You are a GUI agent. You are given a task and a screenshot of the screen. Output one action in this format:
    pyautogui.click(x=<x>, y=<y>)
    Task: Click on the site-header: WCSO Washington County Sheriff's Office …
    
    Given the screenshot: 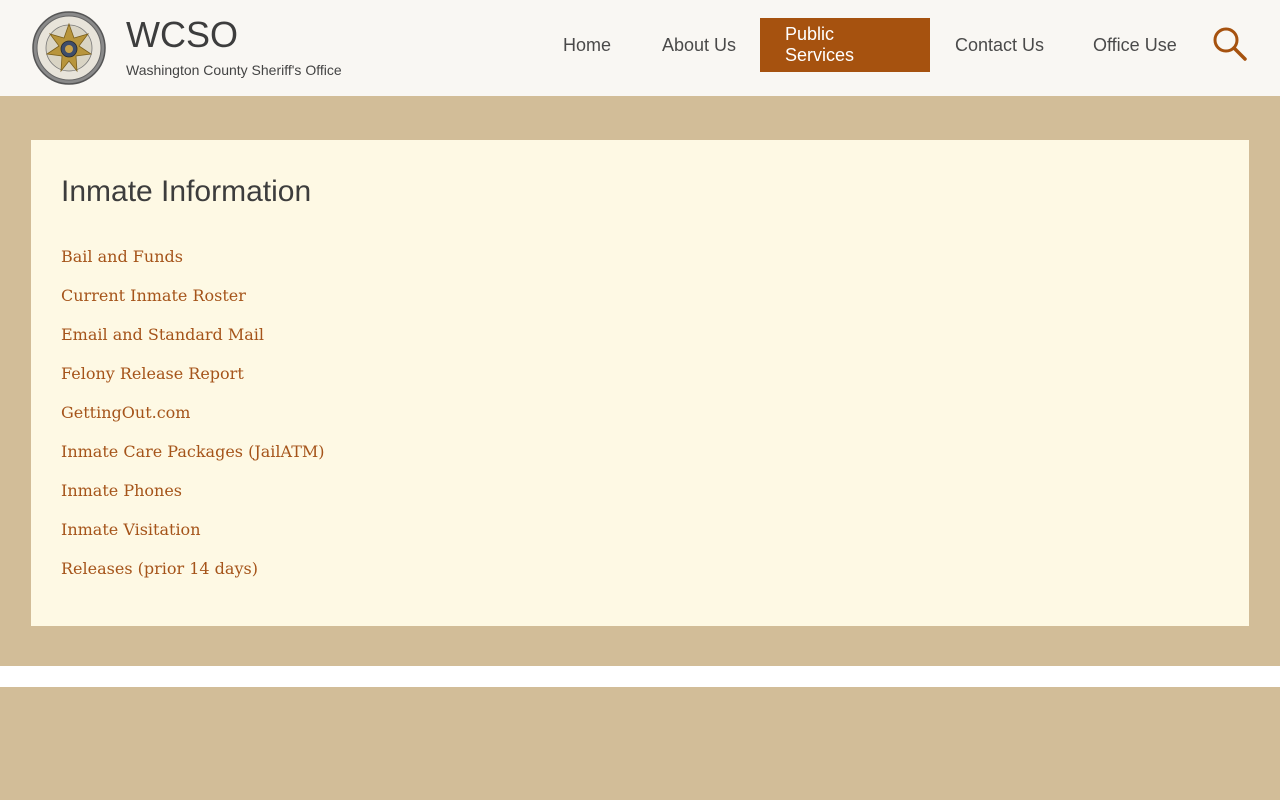 What is the action you would take?
    pyautogui.click(x=640, y=48)
    